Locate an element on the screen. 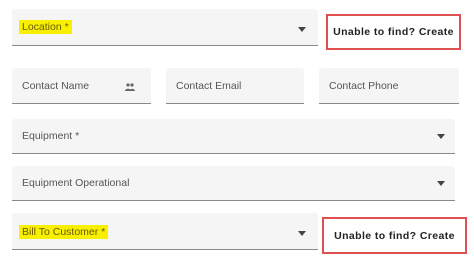  create-customer-button-frame: Unable to find? Create is located at coordinates (394, 235).